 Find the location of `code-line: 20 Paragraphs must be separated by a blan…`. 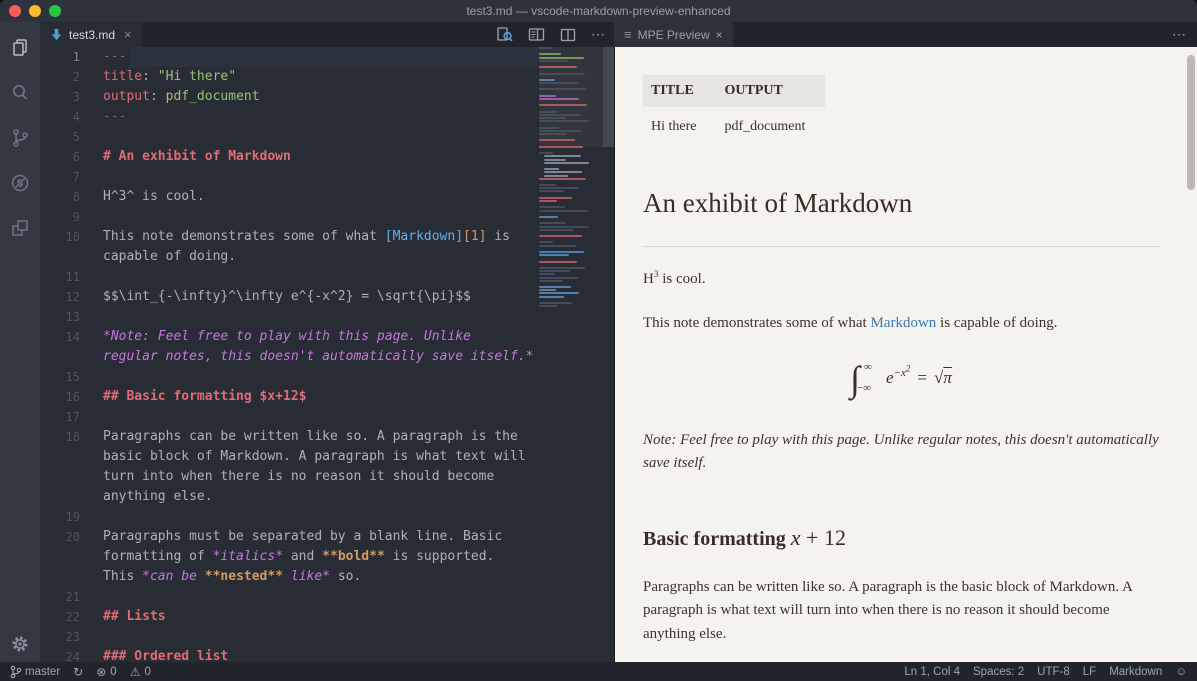

code-line: 20 Paragraphs must be separated by a blan… is located at coordinates (327, 537).